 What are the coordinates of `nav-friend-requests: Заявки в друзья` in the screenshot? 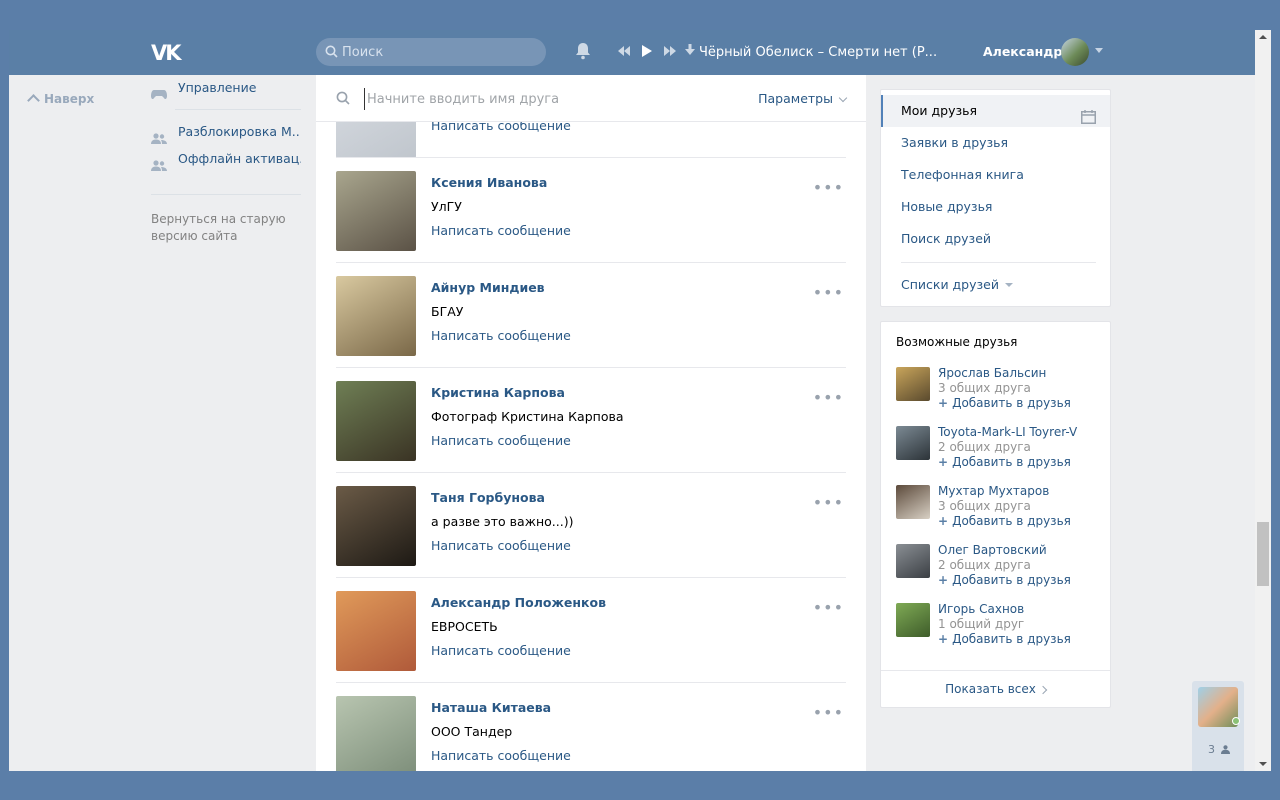 It's located at (995, 143).